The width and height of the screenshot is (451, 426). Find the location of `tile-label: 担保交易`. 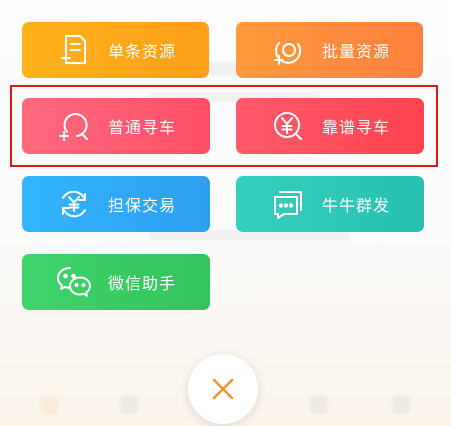

tile-label: 担保交易 is located at coordinates (142, 205).